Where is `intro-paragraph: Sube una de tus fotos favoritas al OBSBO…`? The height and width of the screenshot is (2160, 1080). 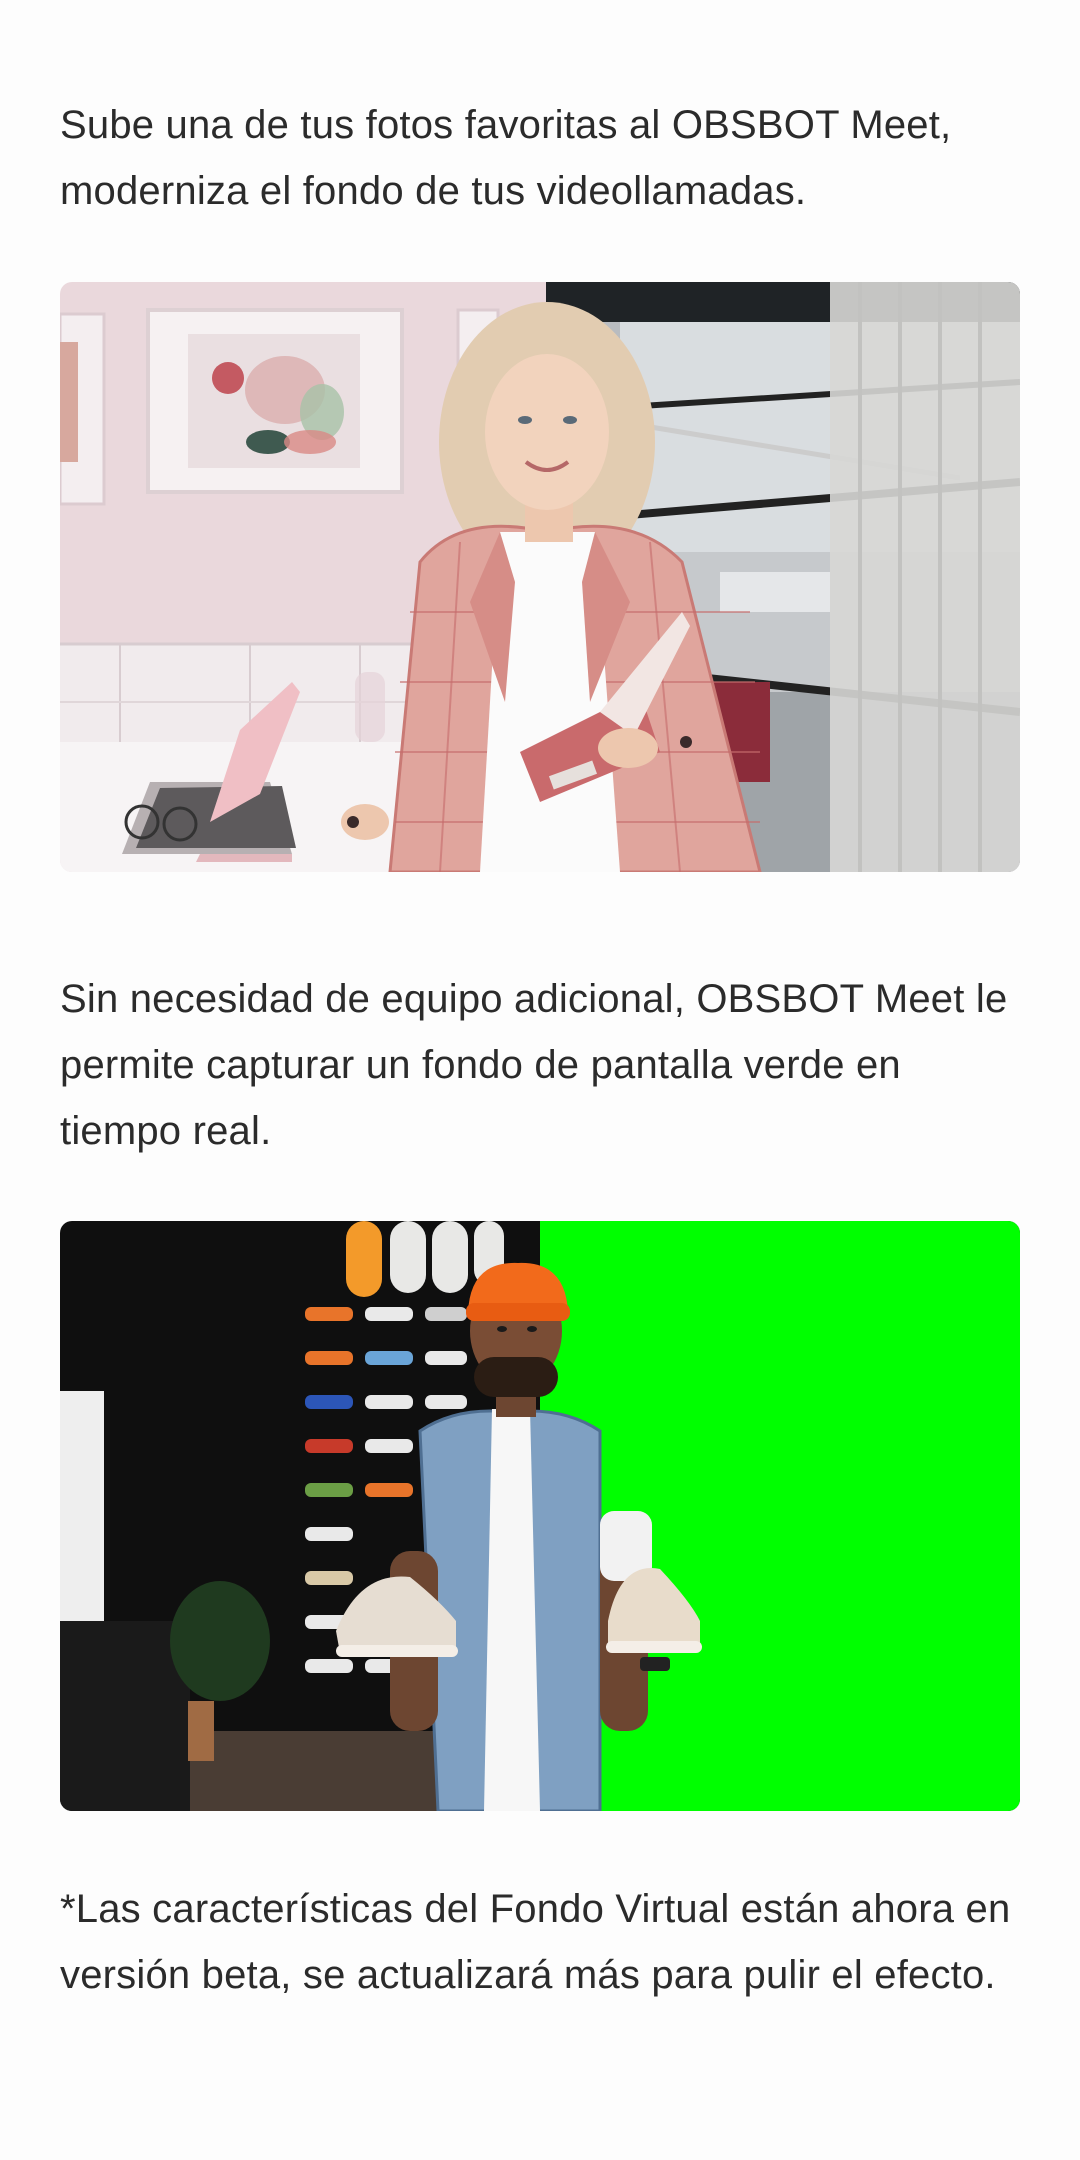 intro-paragraph: Sube una de tus fotos favoritas al OBSBO… is located at coordinates (506, 158).